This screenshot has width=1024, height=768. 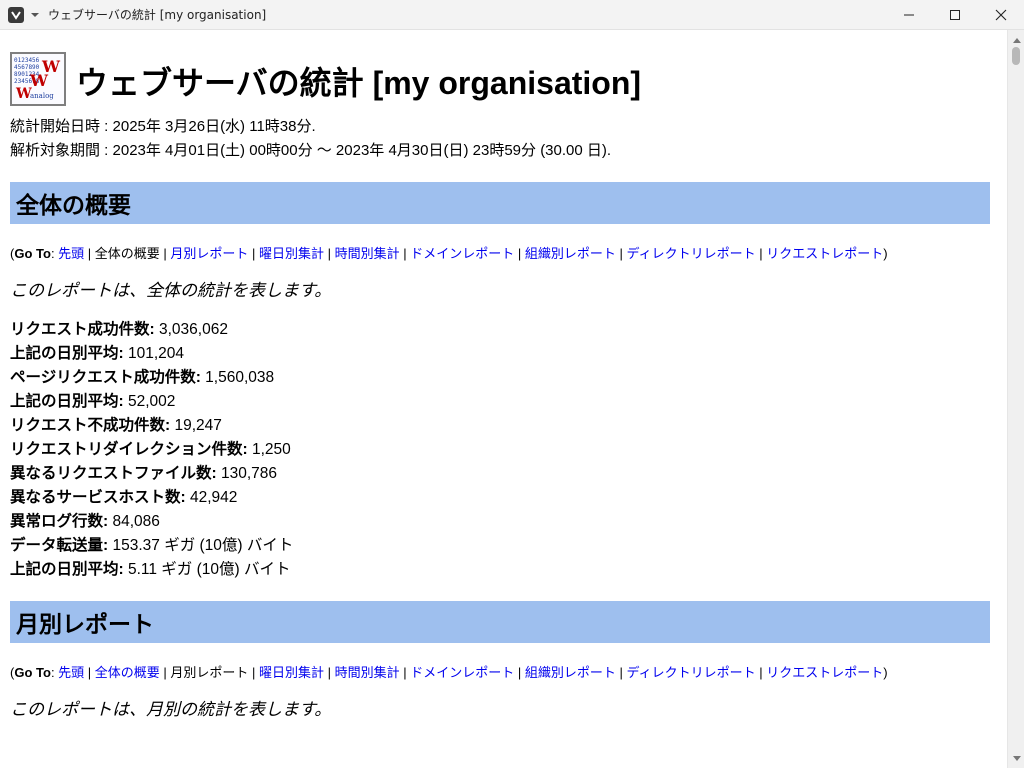 I want to click on svg-text: W, so click(x=39, y=80).